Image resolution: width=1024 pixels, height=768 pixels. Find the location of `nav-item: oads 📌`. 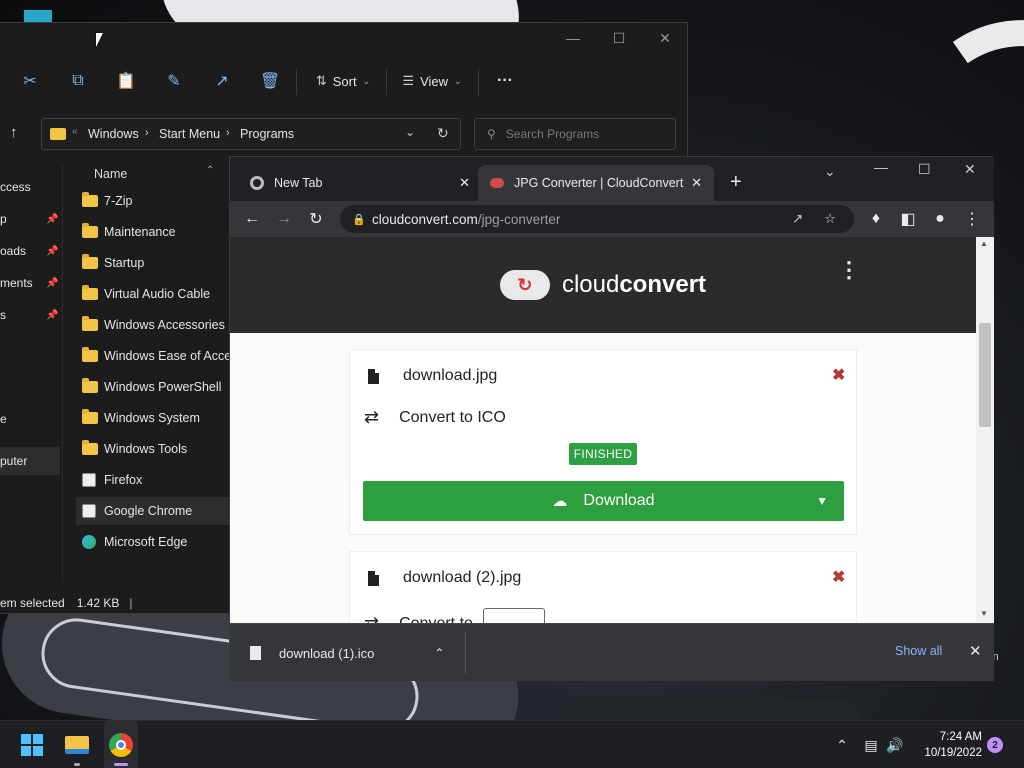

nav-item: oads 📌 is located at coordinates (30, 251).